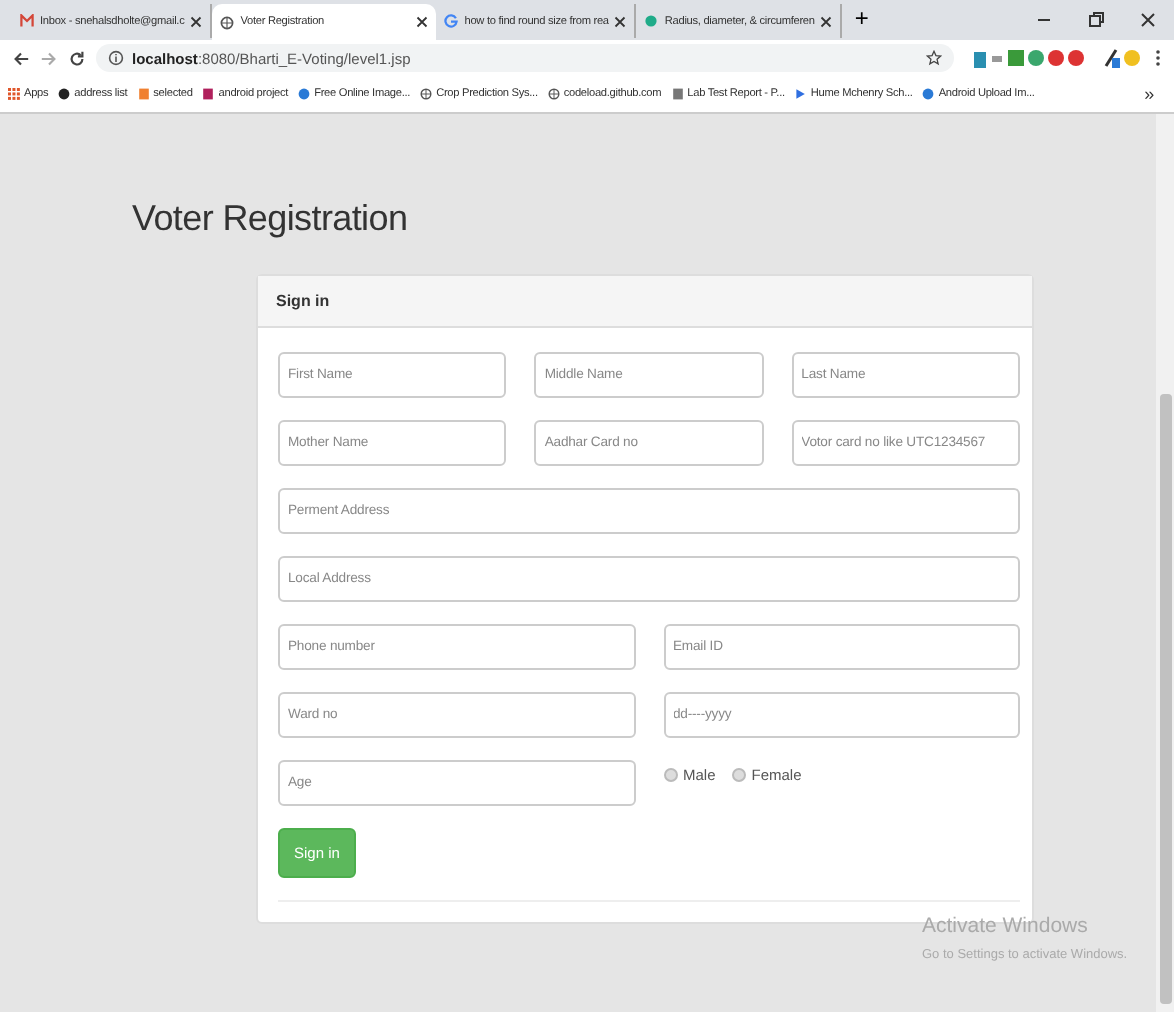 This screenshot has height=1012, width=1174. Describe the element at coordinates (21, 58) in the screenshot. I see `back-icon` at that location.